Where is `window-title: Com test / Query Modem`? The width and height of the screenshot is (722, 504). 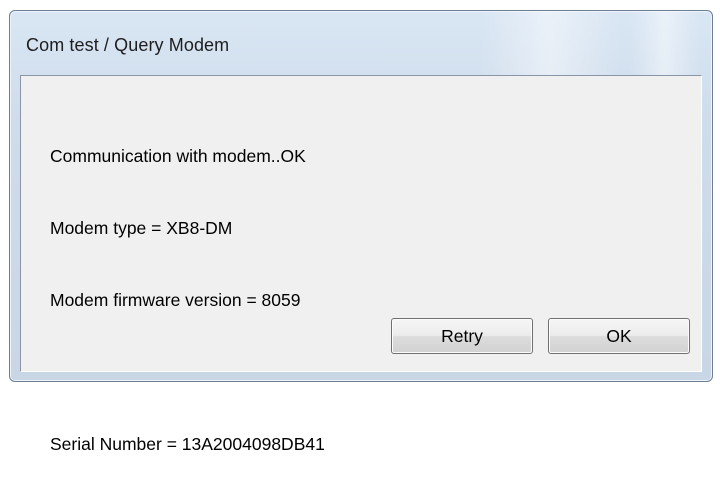
window-title: Com test / Query Modem is located at coordinates (128, 45).